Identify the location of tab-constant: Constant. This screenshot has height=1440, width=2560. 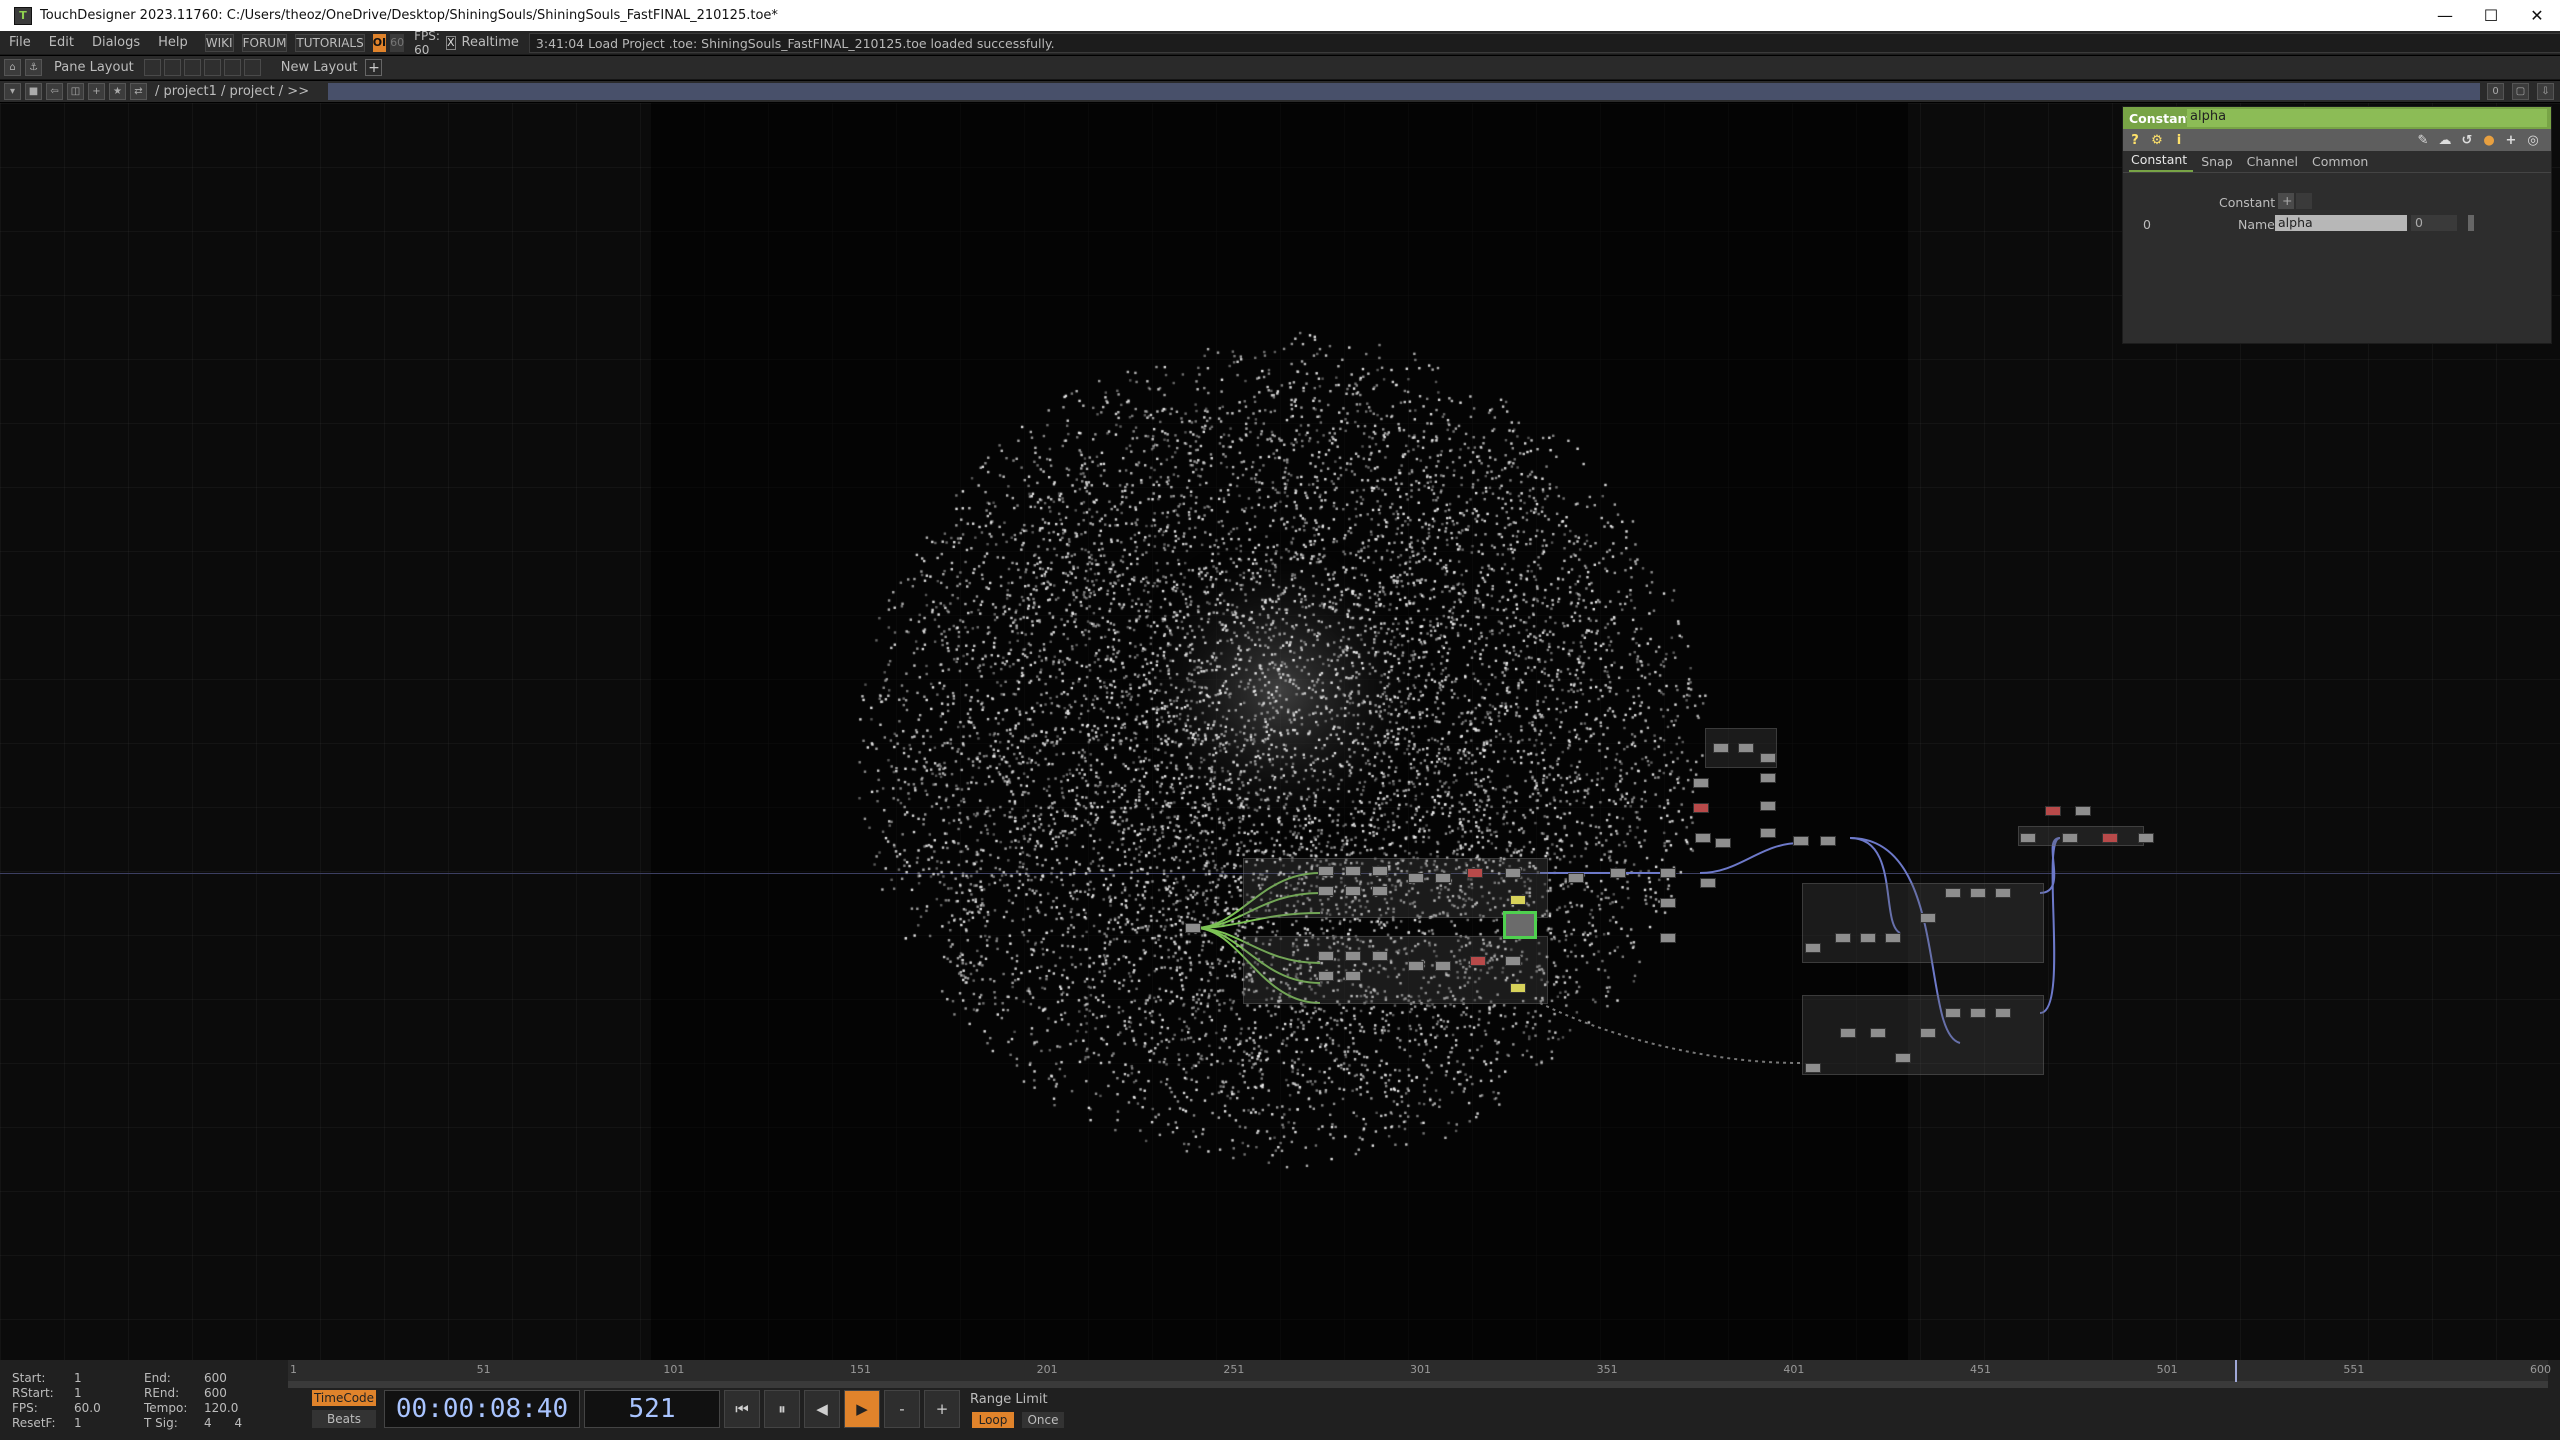
(2161, 162).